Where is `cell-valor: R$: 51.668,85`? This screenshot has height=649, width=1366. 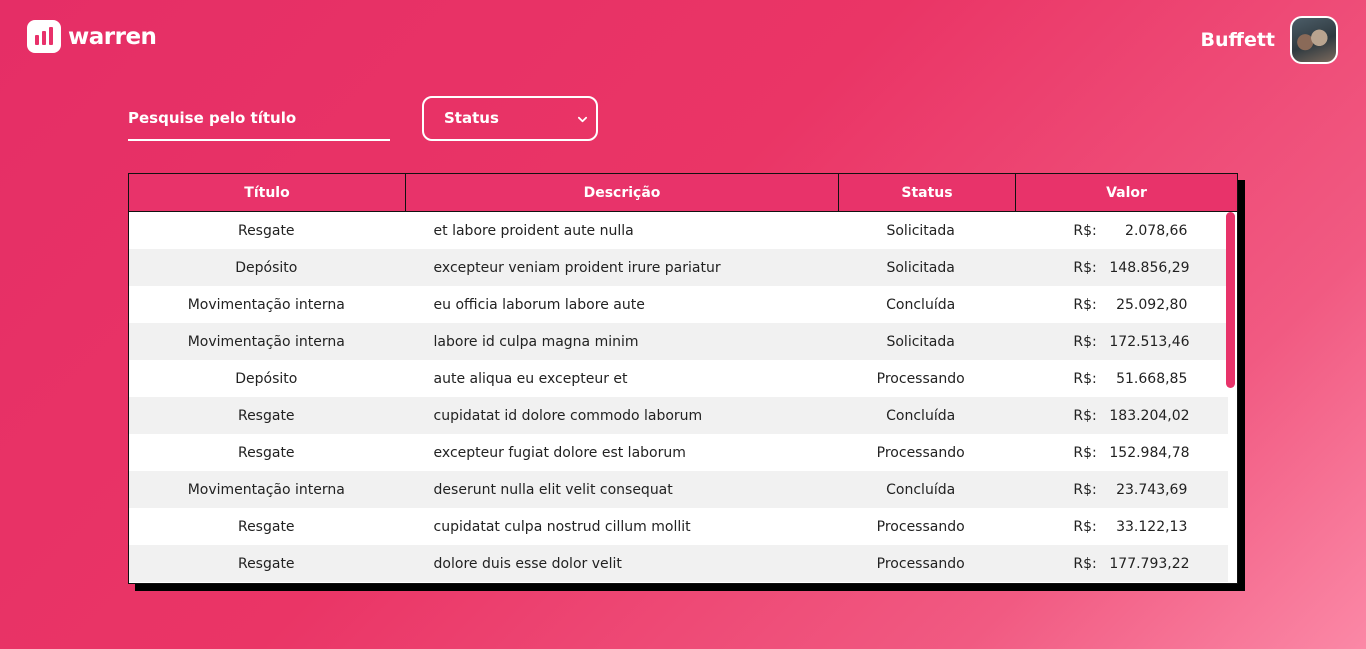 cell-valor: R$: 51.668,85 is located at coordinates (1118, 378).